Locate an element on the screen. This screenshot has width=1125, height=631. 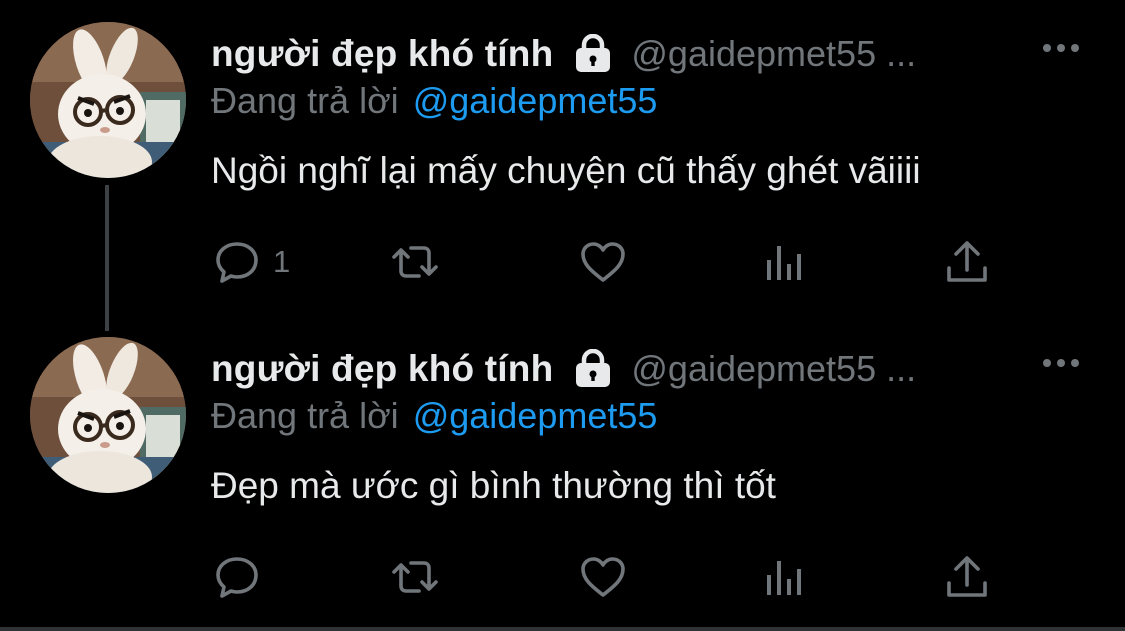
reply-button: 1 is located at coordinates (251, 262).